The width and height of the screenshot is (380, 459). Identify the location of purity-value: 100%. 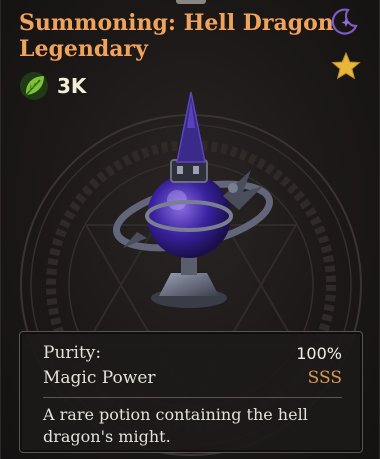
(319, 353).